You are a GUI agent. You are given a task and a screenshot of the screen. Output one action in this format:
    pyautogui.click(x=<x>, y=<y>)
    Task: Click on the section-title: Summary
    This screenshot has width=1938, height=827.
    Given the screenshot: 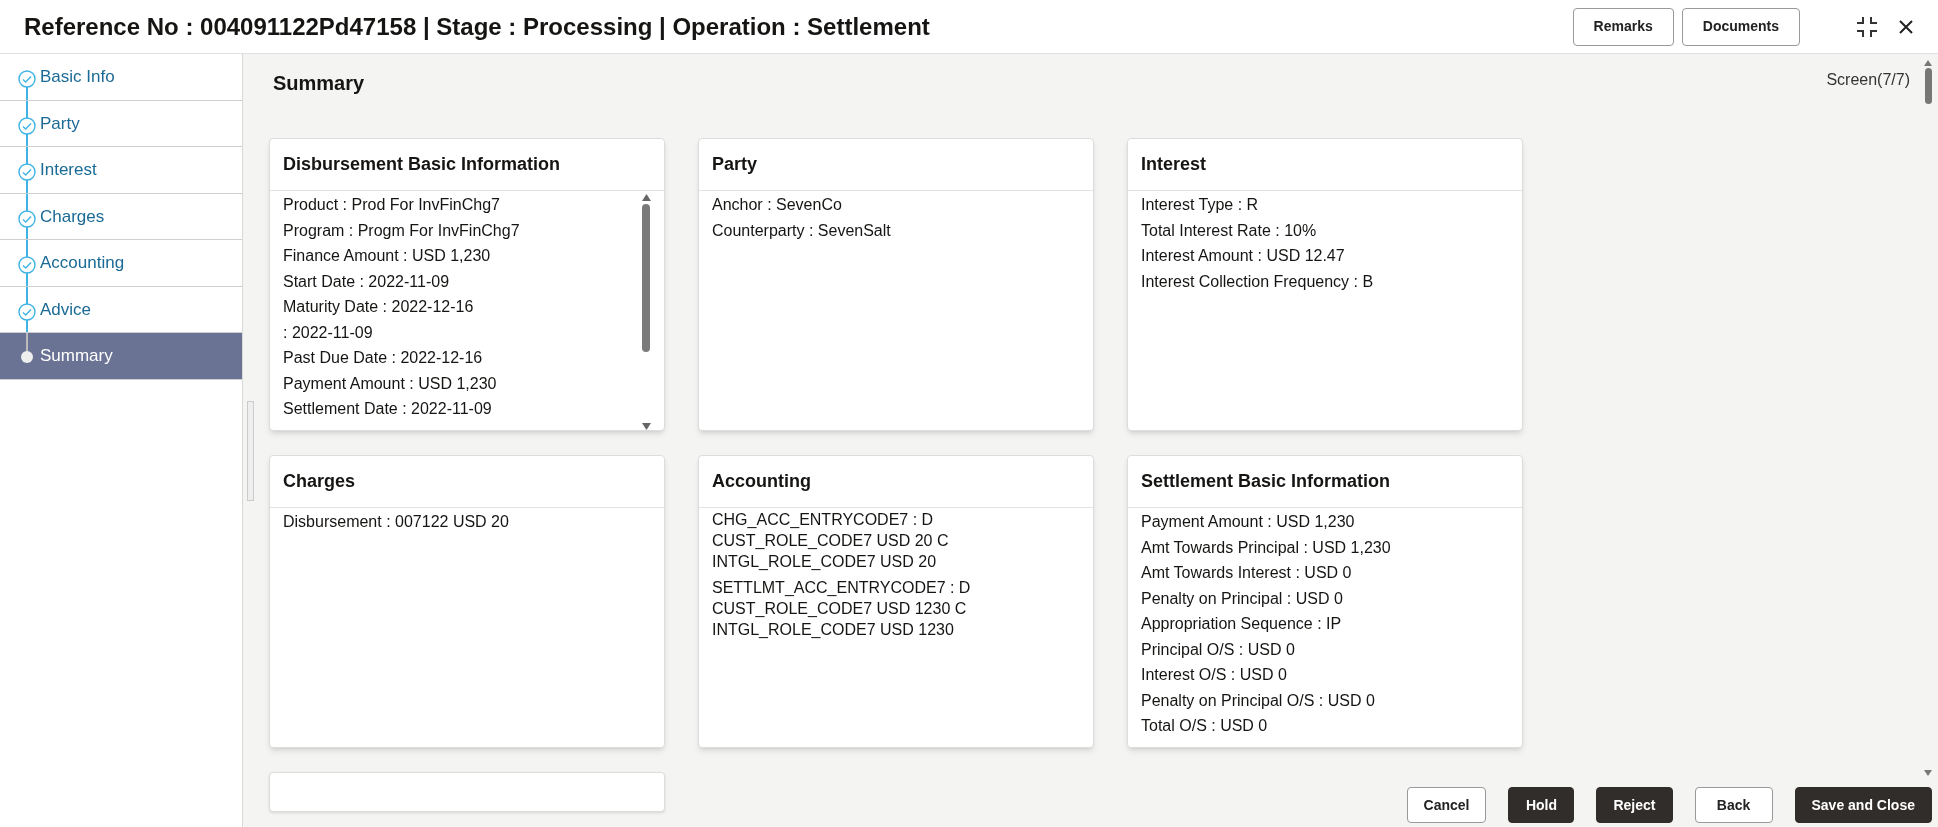 What is the action you would take?
    pyautogui.click(x=319, y=83)
    